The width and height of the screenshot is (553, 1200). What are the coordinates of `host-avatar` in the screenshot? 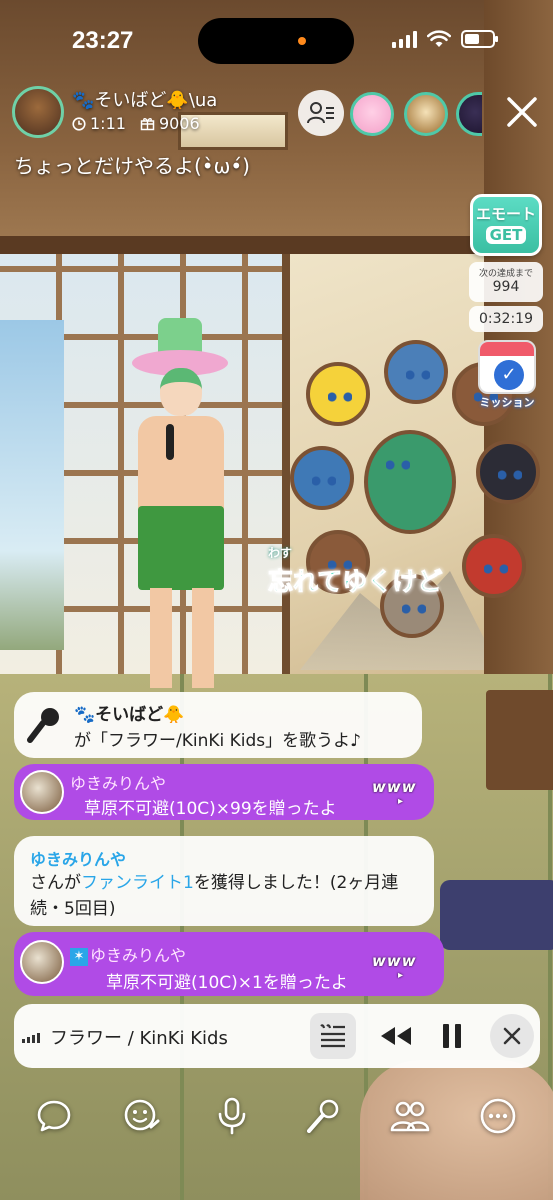 It's located at (38, 112).